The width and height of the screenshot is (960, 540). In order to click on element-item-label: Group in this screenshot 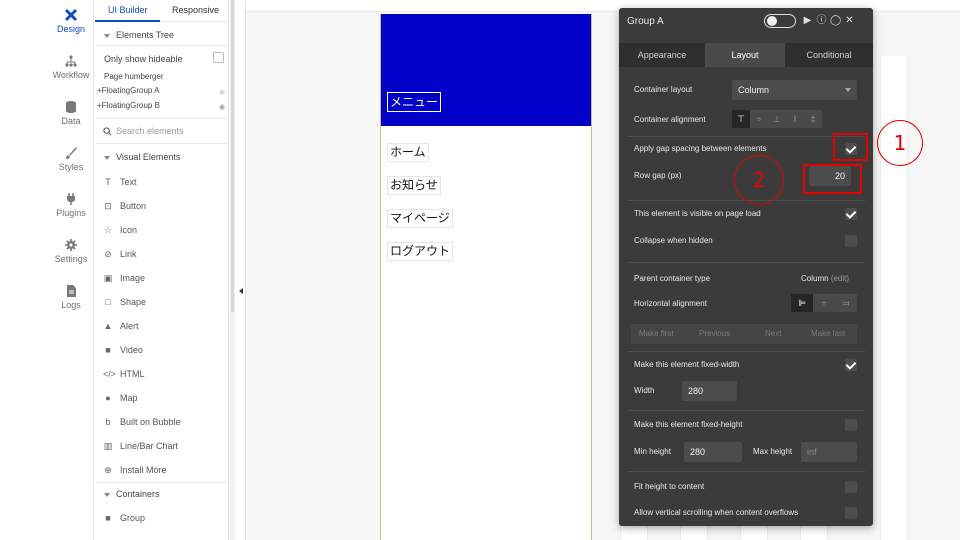, I will do `click(133, 518)`.